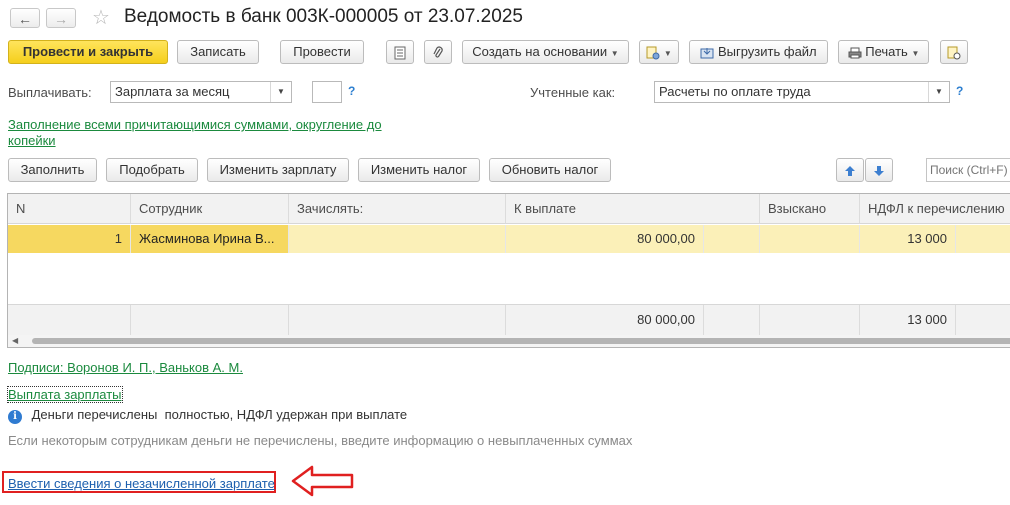  What do you see at coordinates (88, 52) in the screenshot?
I see `post-and-close-button: Провести и закрыть` at bounding box center [88, 52].